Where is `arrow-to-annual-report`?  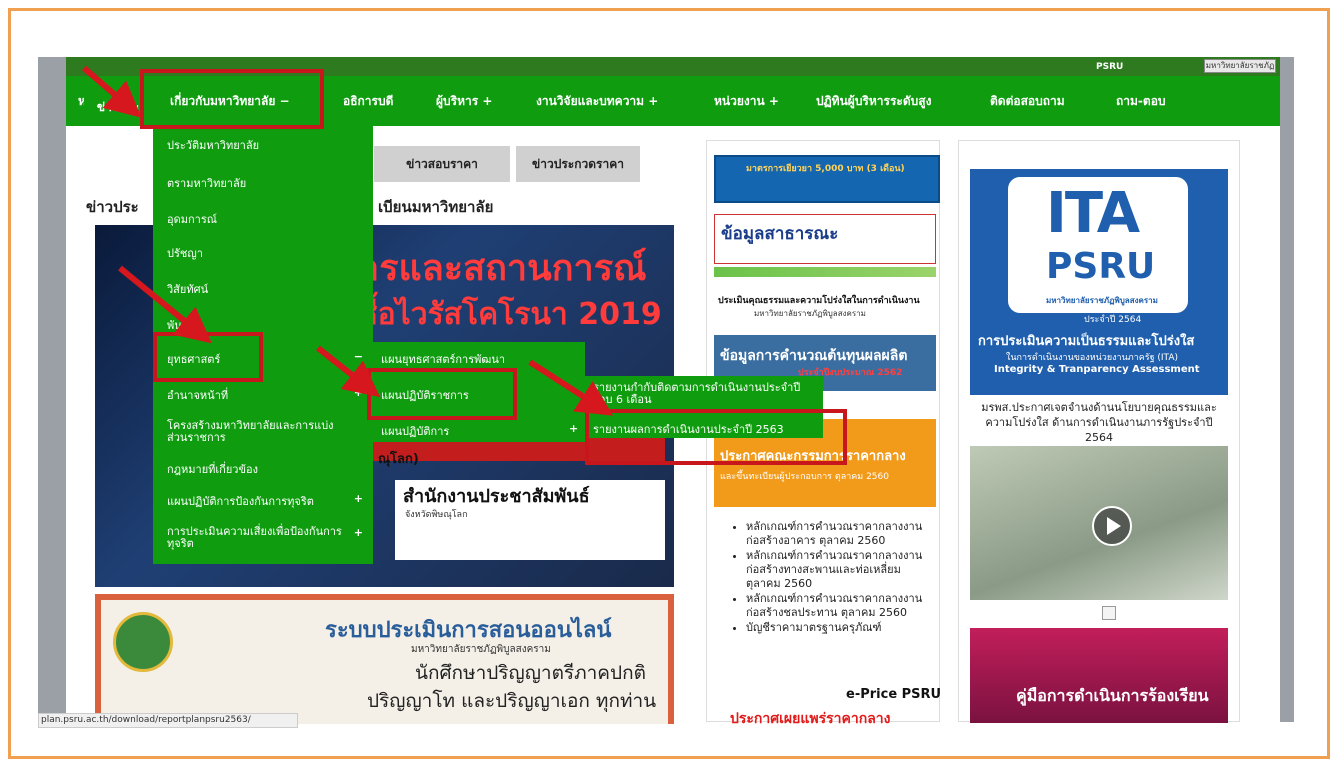 arrow-to-annual-report is located at coordinates (571, 387).